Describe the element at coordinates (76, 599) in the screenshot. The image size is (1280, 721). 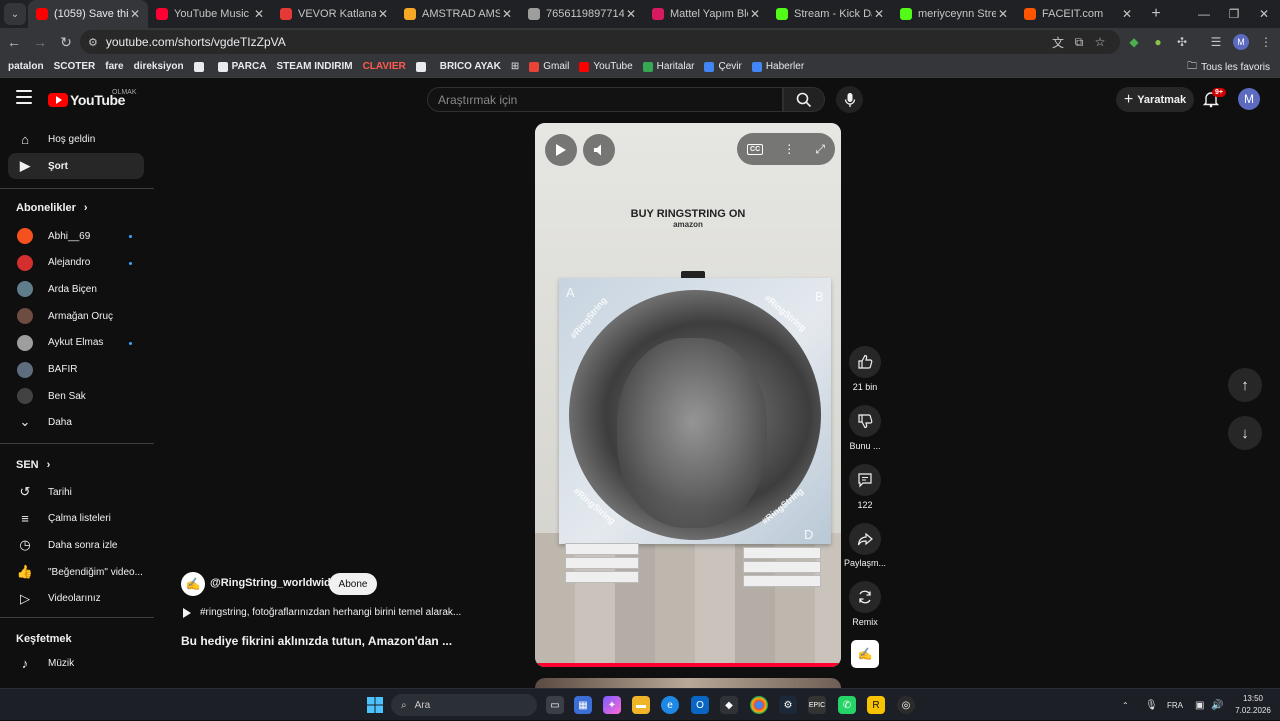
I see `sidebar-you-item: ▷ Videolarınız` at that location.